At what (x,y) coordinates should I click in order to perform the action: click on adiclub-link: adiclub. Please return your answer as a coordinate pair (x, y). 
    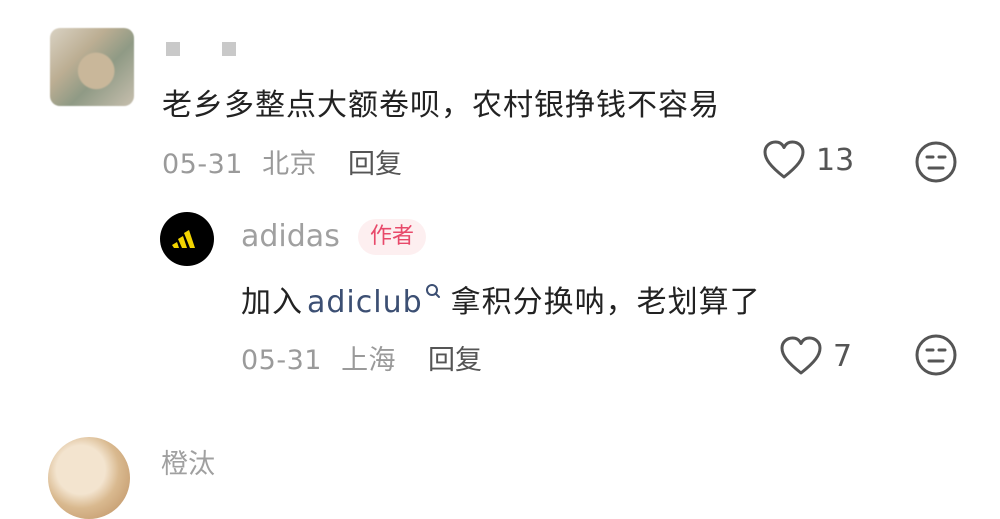
    Looking at the image, I should click on (374, 302).